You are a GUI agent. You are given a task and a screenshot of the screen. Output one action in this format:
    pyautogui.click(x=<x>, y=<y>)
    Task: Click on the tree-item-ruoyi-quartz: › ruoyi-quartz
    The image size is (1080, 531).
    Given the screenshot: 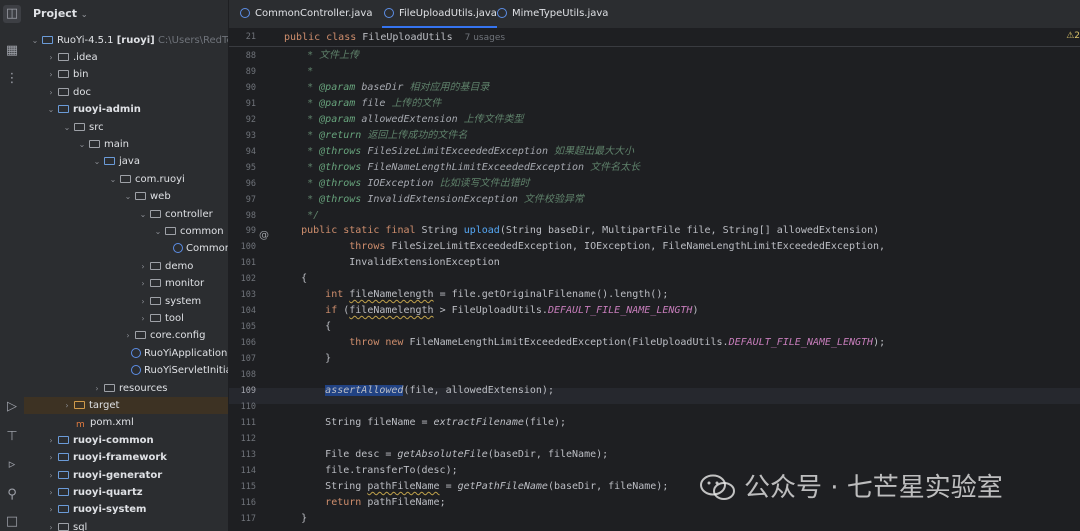 What is the action you would take?
    pyautogui.click(x=126, y=492)
    